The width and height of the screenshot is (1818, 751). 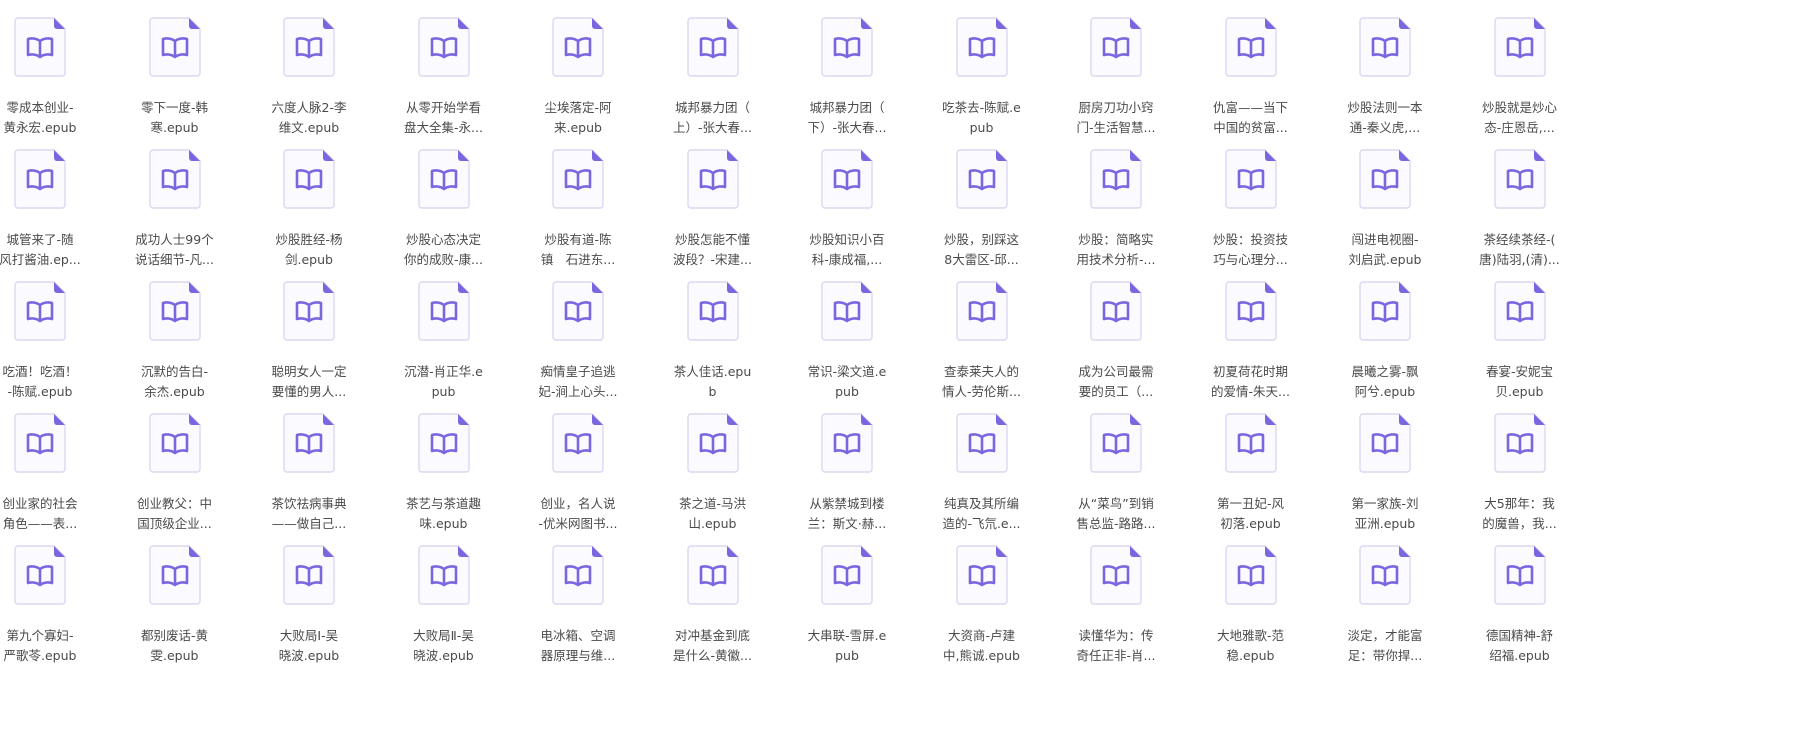 What do you see at coordinates (847, 602) in the screenshot?
I see `file-item: 大串联-雪屏.e pub` at bounding box center [847, 602].